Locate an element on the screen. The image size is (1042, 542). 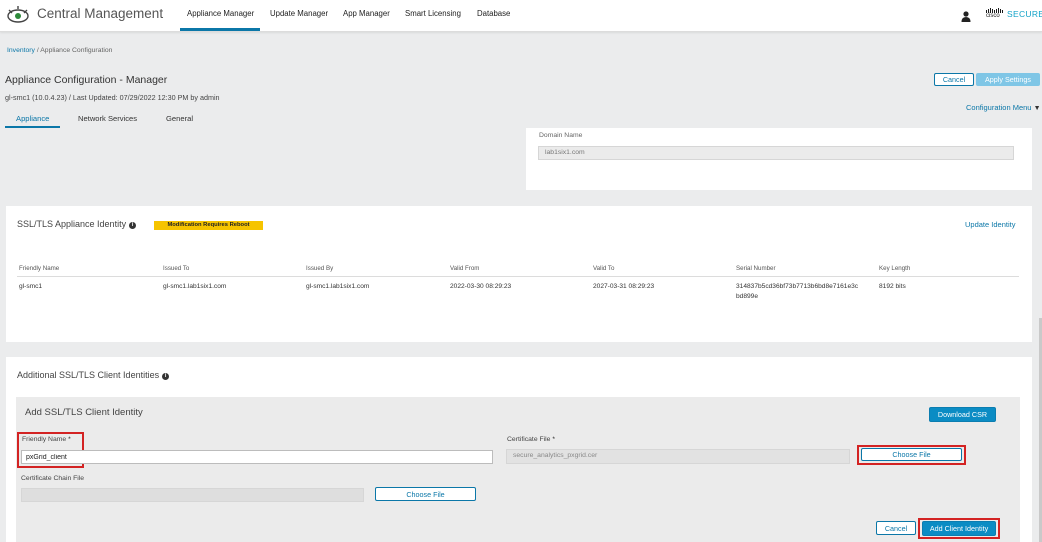
column-header-key-length: Key Length is located at coordinates (895, 268).